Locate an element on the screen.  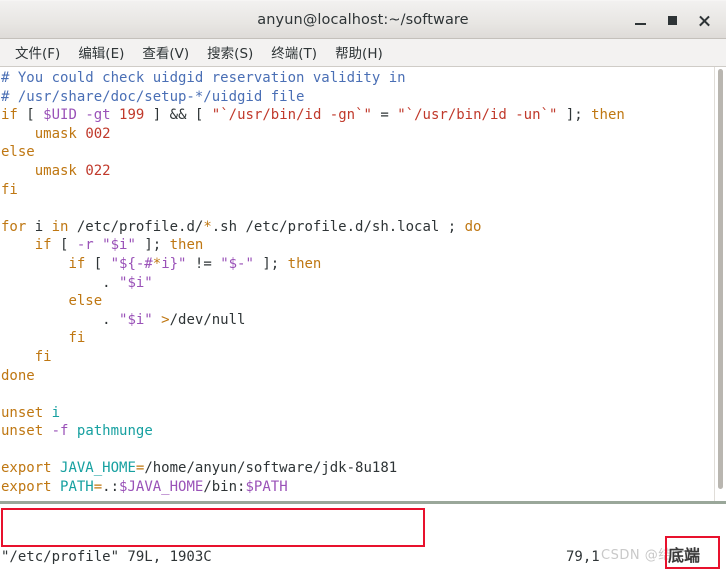
code-line: . "$i" is located at coordinates (77, 282).